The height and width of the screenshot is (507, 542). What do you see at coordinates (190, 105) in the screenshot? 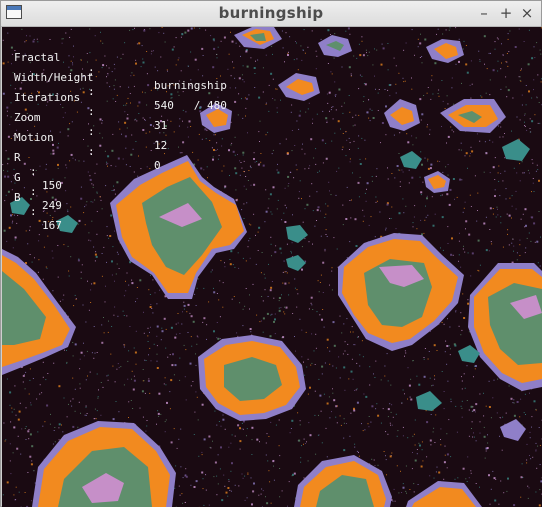
I see `size-value: 540 / 480` at bounding box center [190, 105].